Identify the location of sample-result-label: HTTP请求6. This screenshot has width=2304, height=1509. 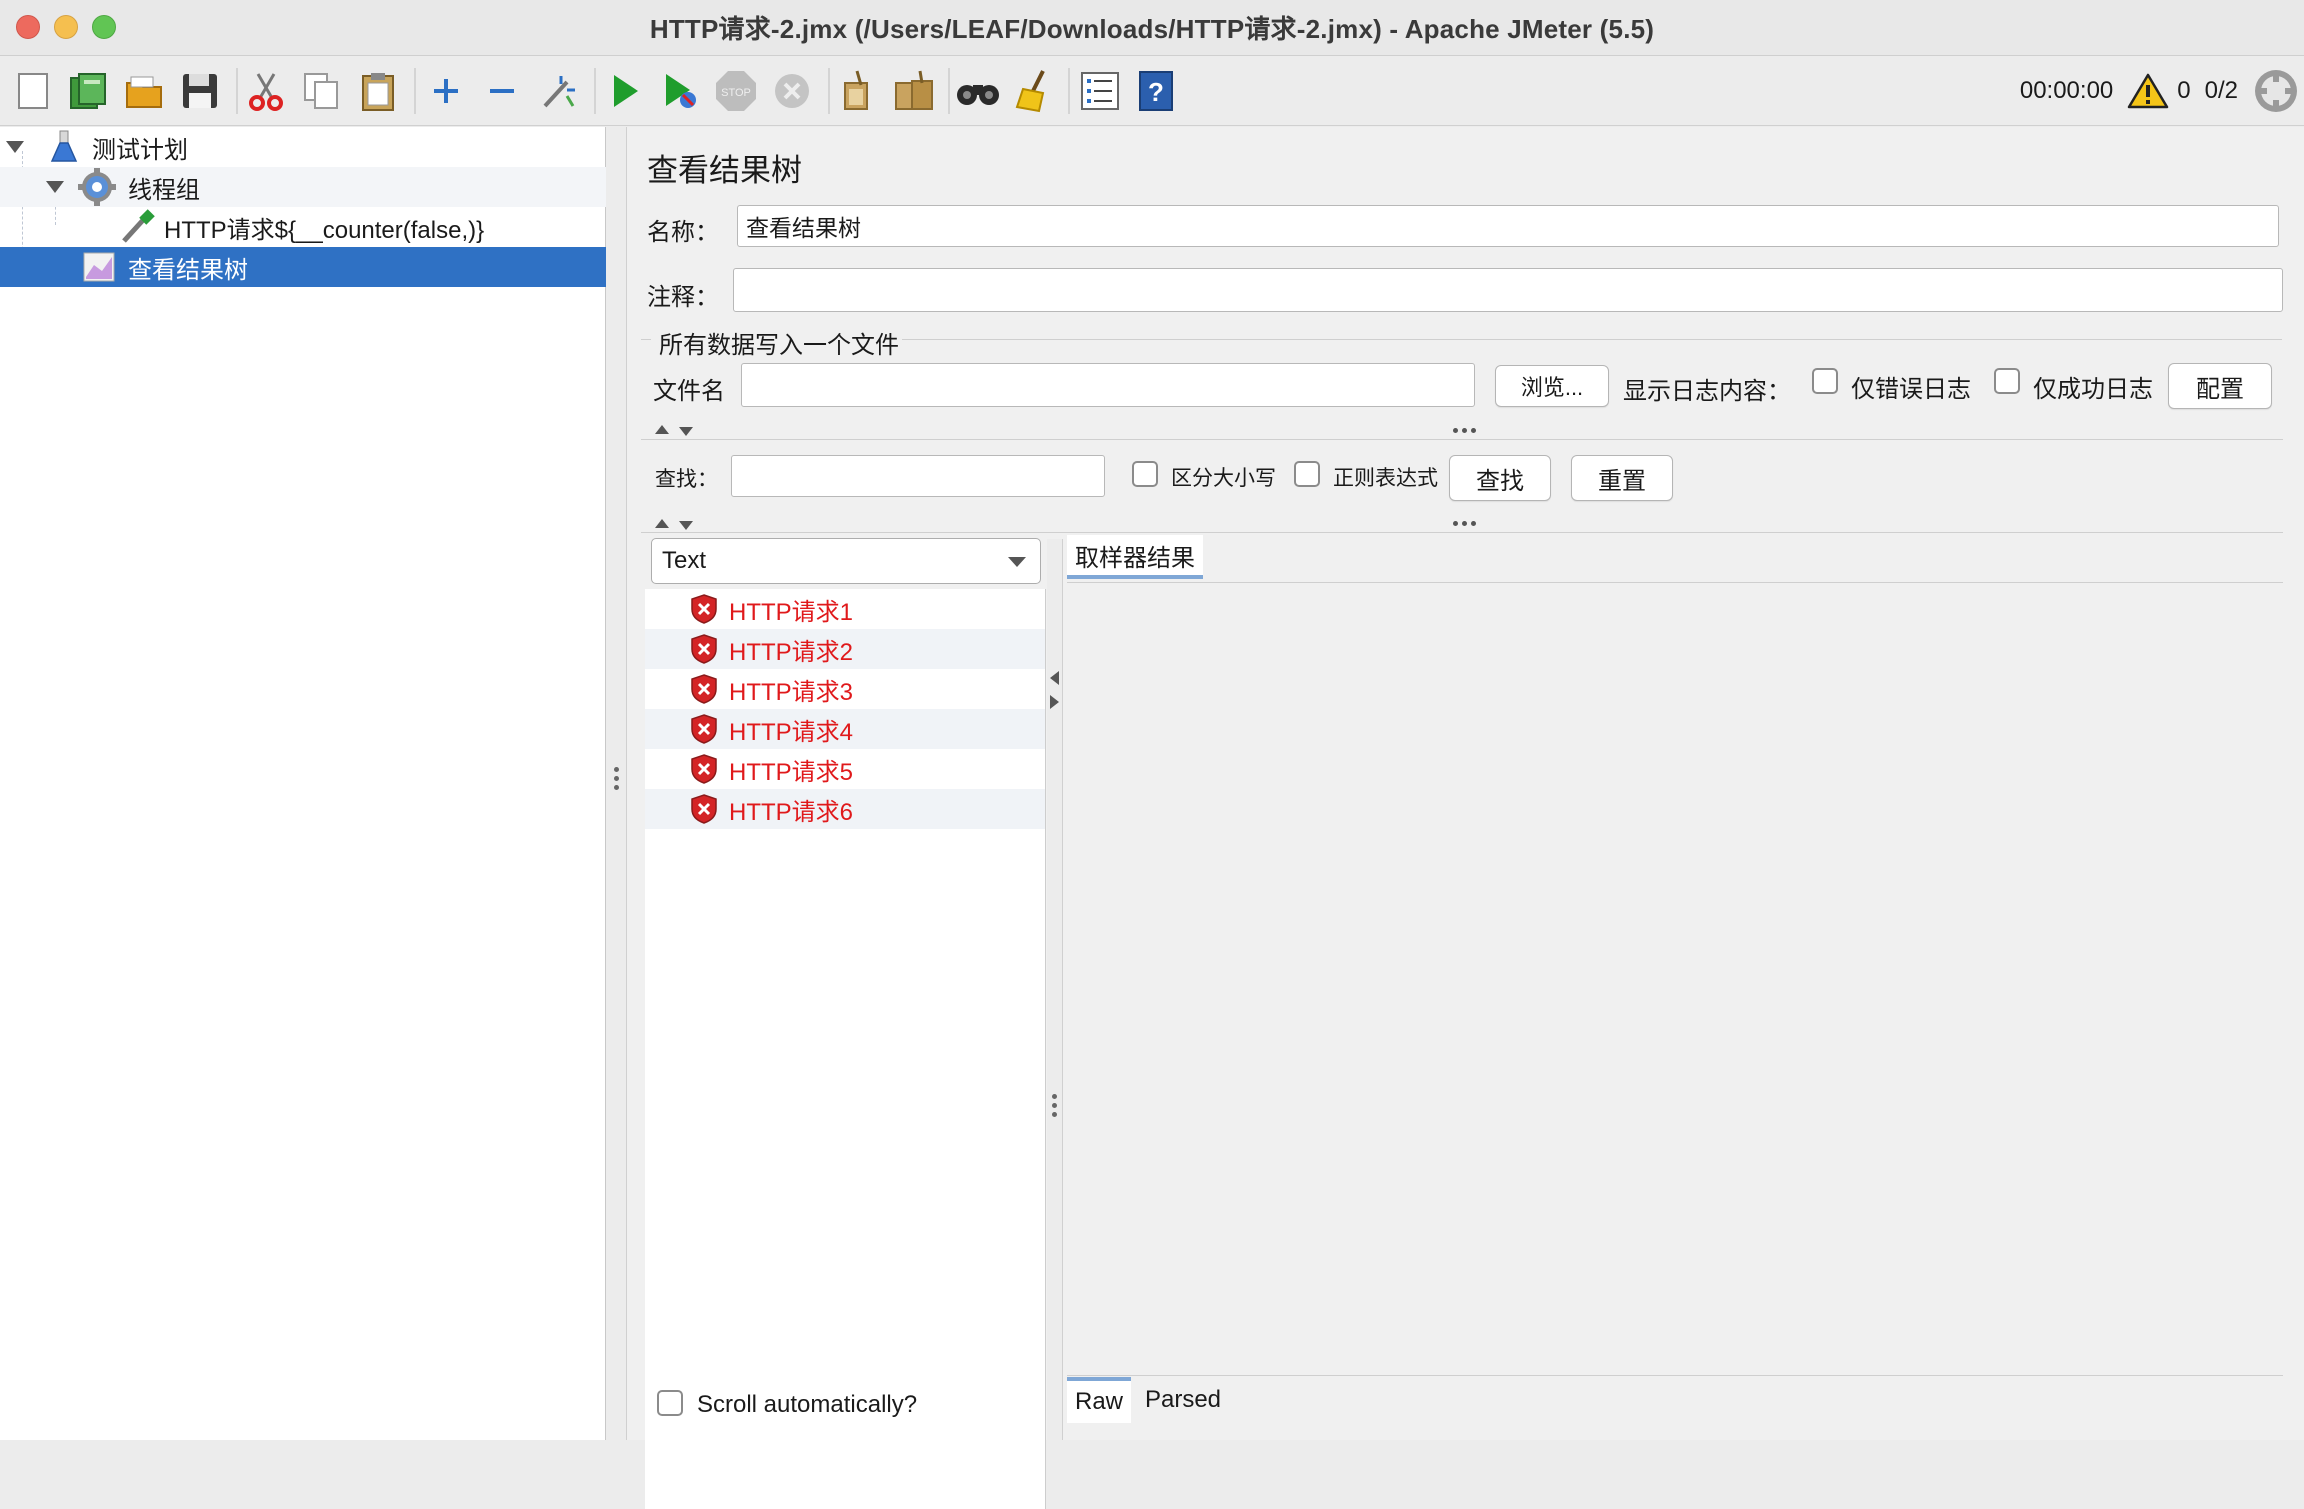
(791, 812).